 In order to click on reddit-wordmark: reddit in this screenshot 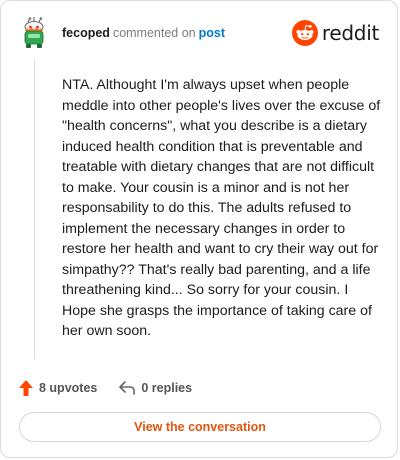, I will do `click(350, 33)`.